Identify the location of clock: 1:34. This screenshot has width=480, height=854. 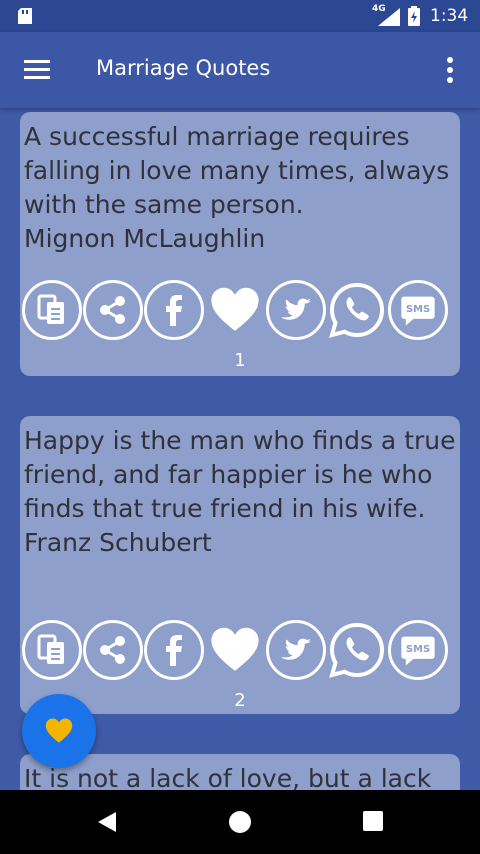
(449, 16).